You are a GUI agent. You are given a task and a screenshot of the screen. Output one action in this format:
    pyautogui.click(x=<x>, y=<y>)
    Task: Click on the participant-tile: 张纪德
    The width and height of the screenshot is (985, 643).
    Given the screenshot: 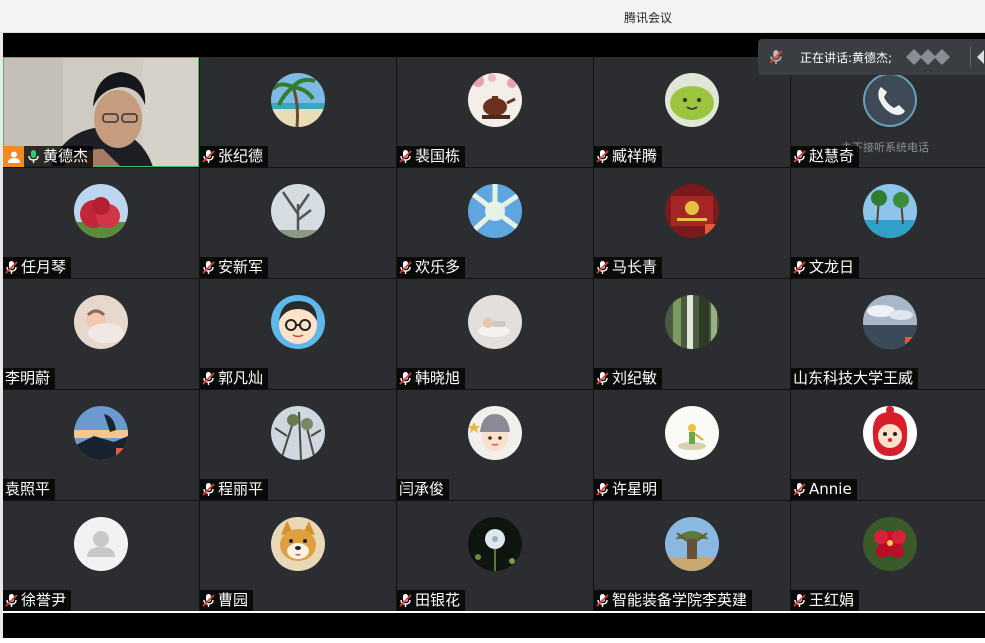 What is the action you would take?
    pyautogui.click(x=298, y=112)
    